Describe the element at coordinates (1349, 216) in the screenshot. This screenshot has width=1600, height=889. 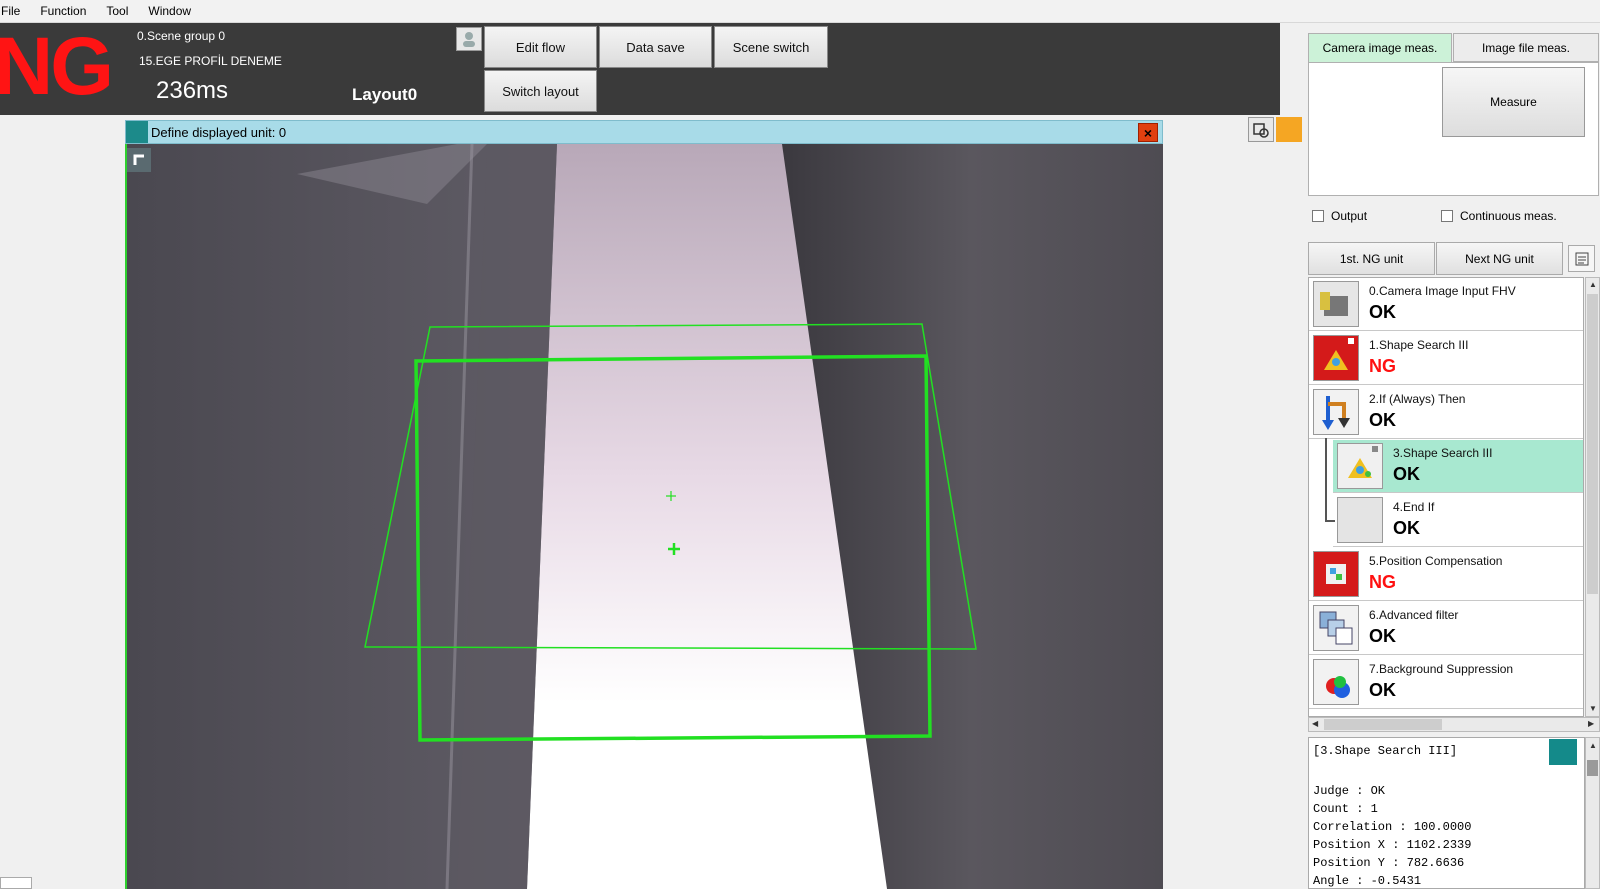
I see `output-checkbox-label: Output` at that location.